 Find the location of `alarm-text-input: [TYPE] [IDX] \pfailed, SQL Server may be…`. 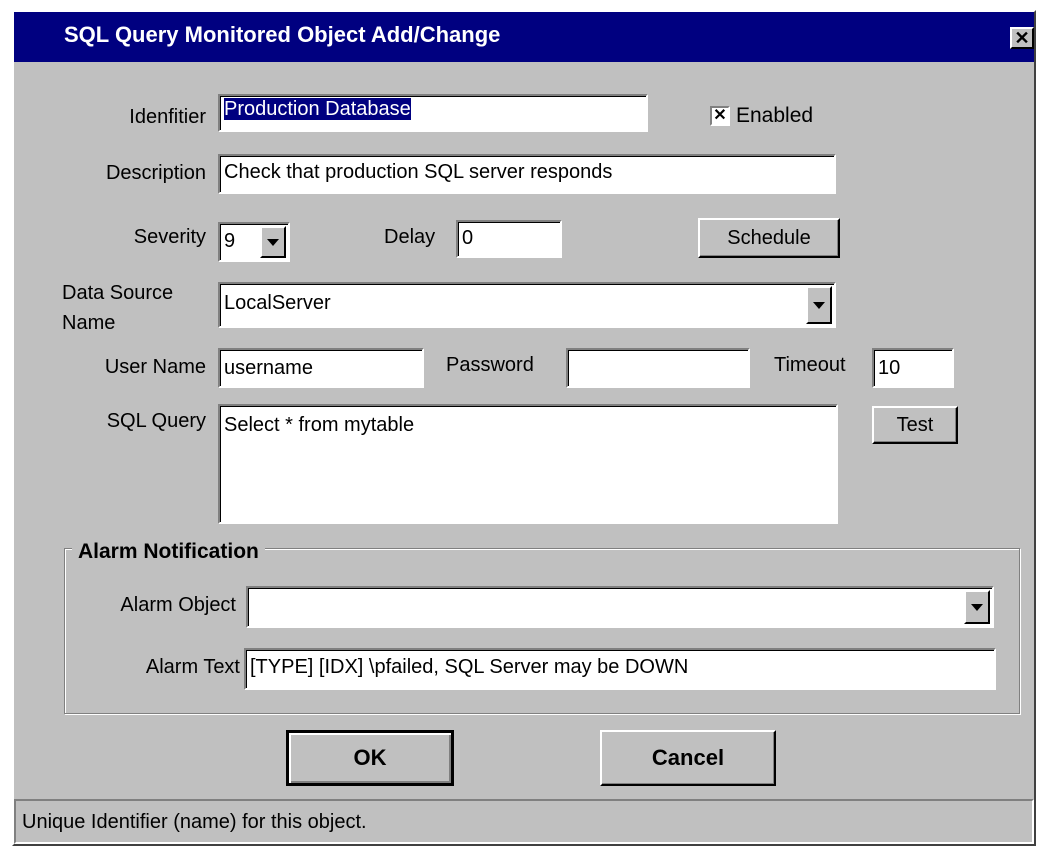

alarm-text-input: [TYPE] [IDX] \pfailed, SQL Server may be… is located at coordinates (620, 669).